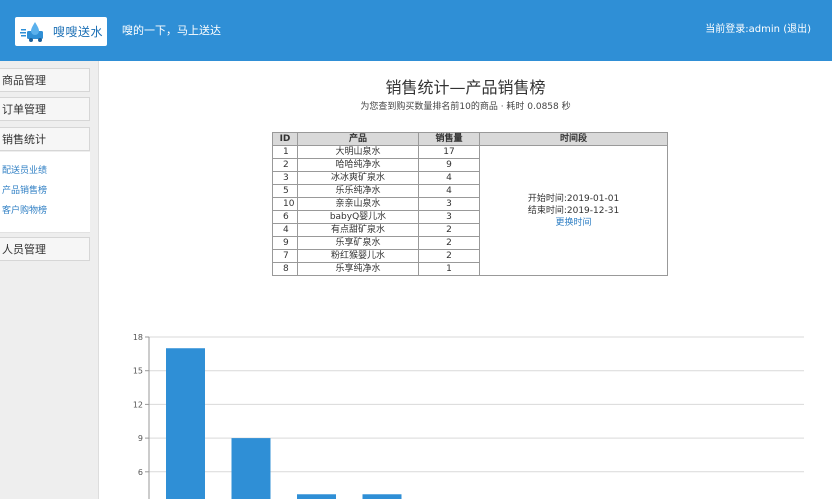 This screenshot has width=832, height=499. What do you see at coordinates (24, 209) in the screenshot?
I see `submenu-customer-ranking: 客户购物榜` at bounding box center [24, 209].